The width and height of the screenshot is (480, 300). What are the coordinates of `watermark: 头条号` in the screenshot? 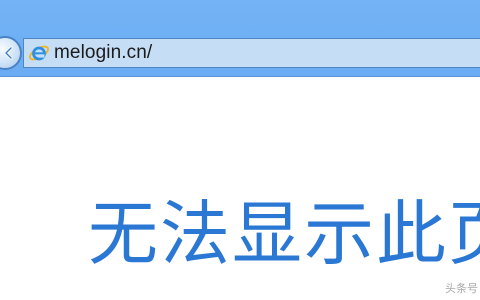 It's located at (461, 288).